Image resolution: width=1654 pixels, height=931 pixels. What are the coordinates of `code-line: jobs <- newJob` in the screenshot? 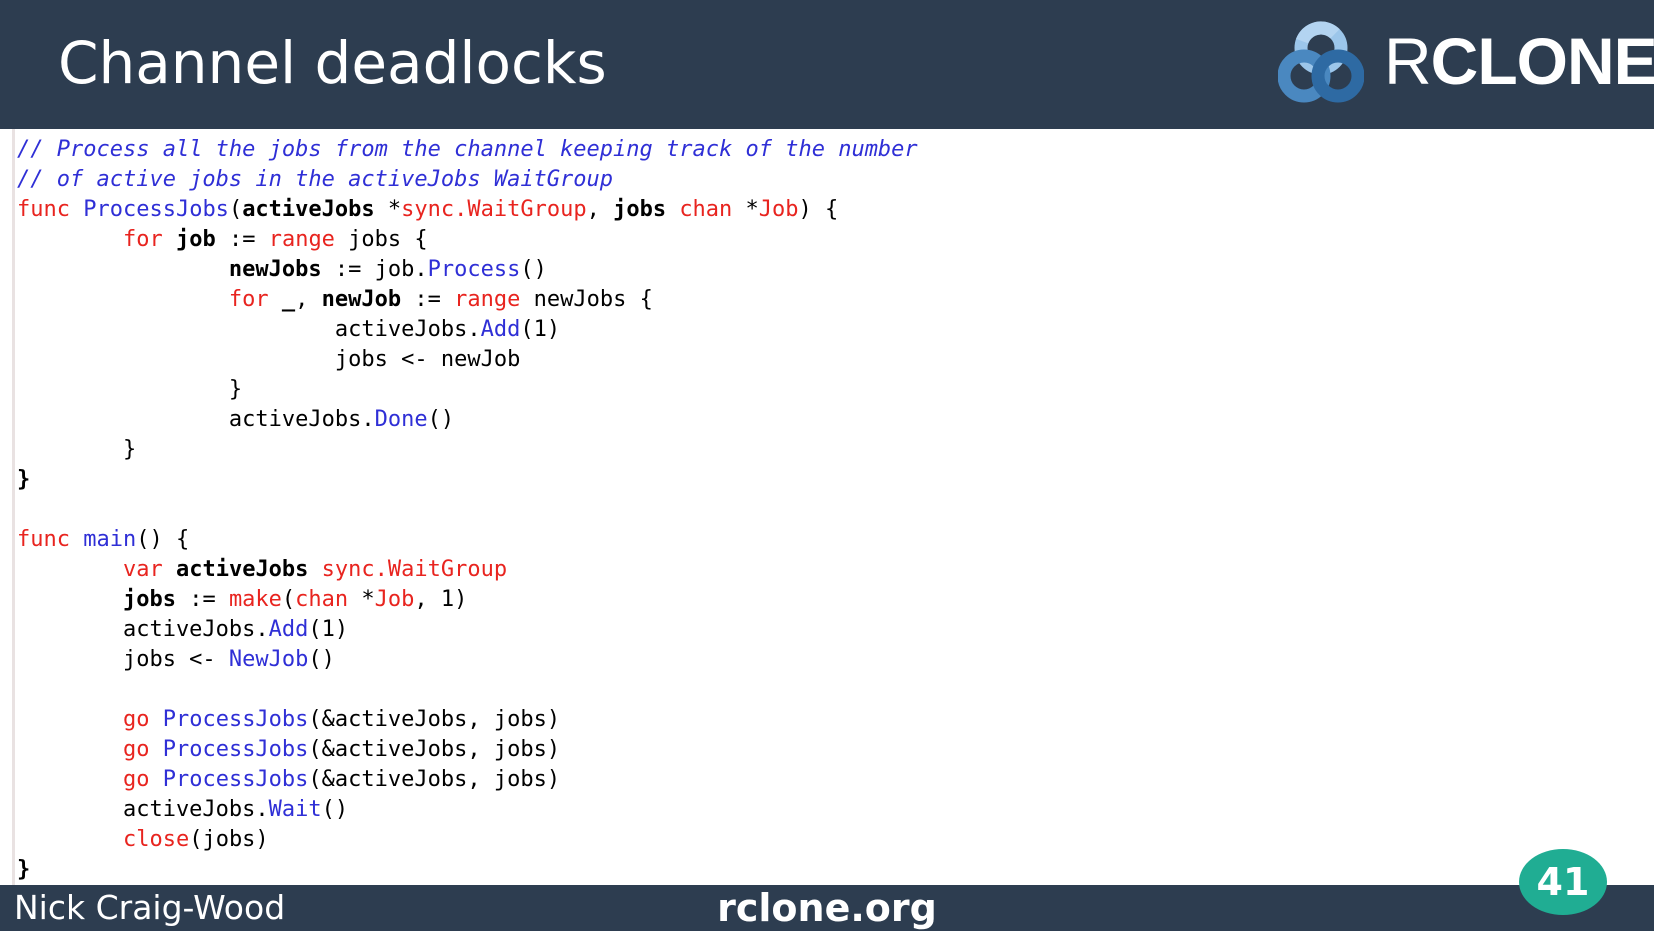 It's located at (467, 360).